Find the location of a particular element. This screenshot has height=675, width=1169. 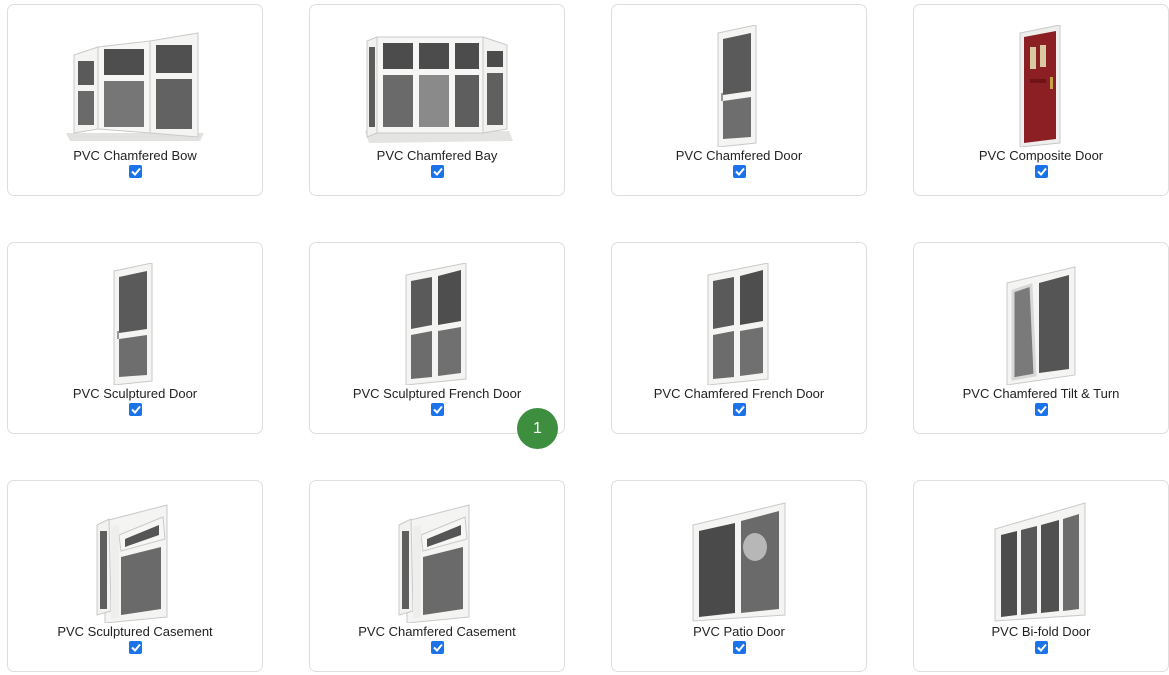

product-card: PVC Sculptured Casement is located at coordinates (135, 576).